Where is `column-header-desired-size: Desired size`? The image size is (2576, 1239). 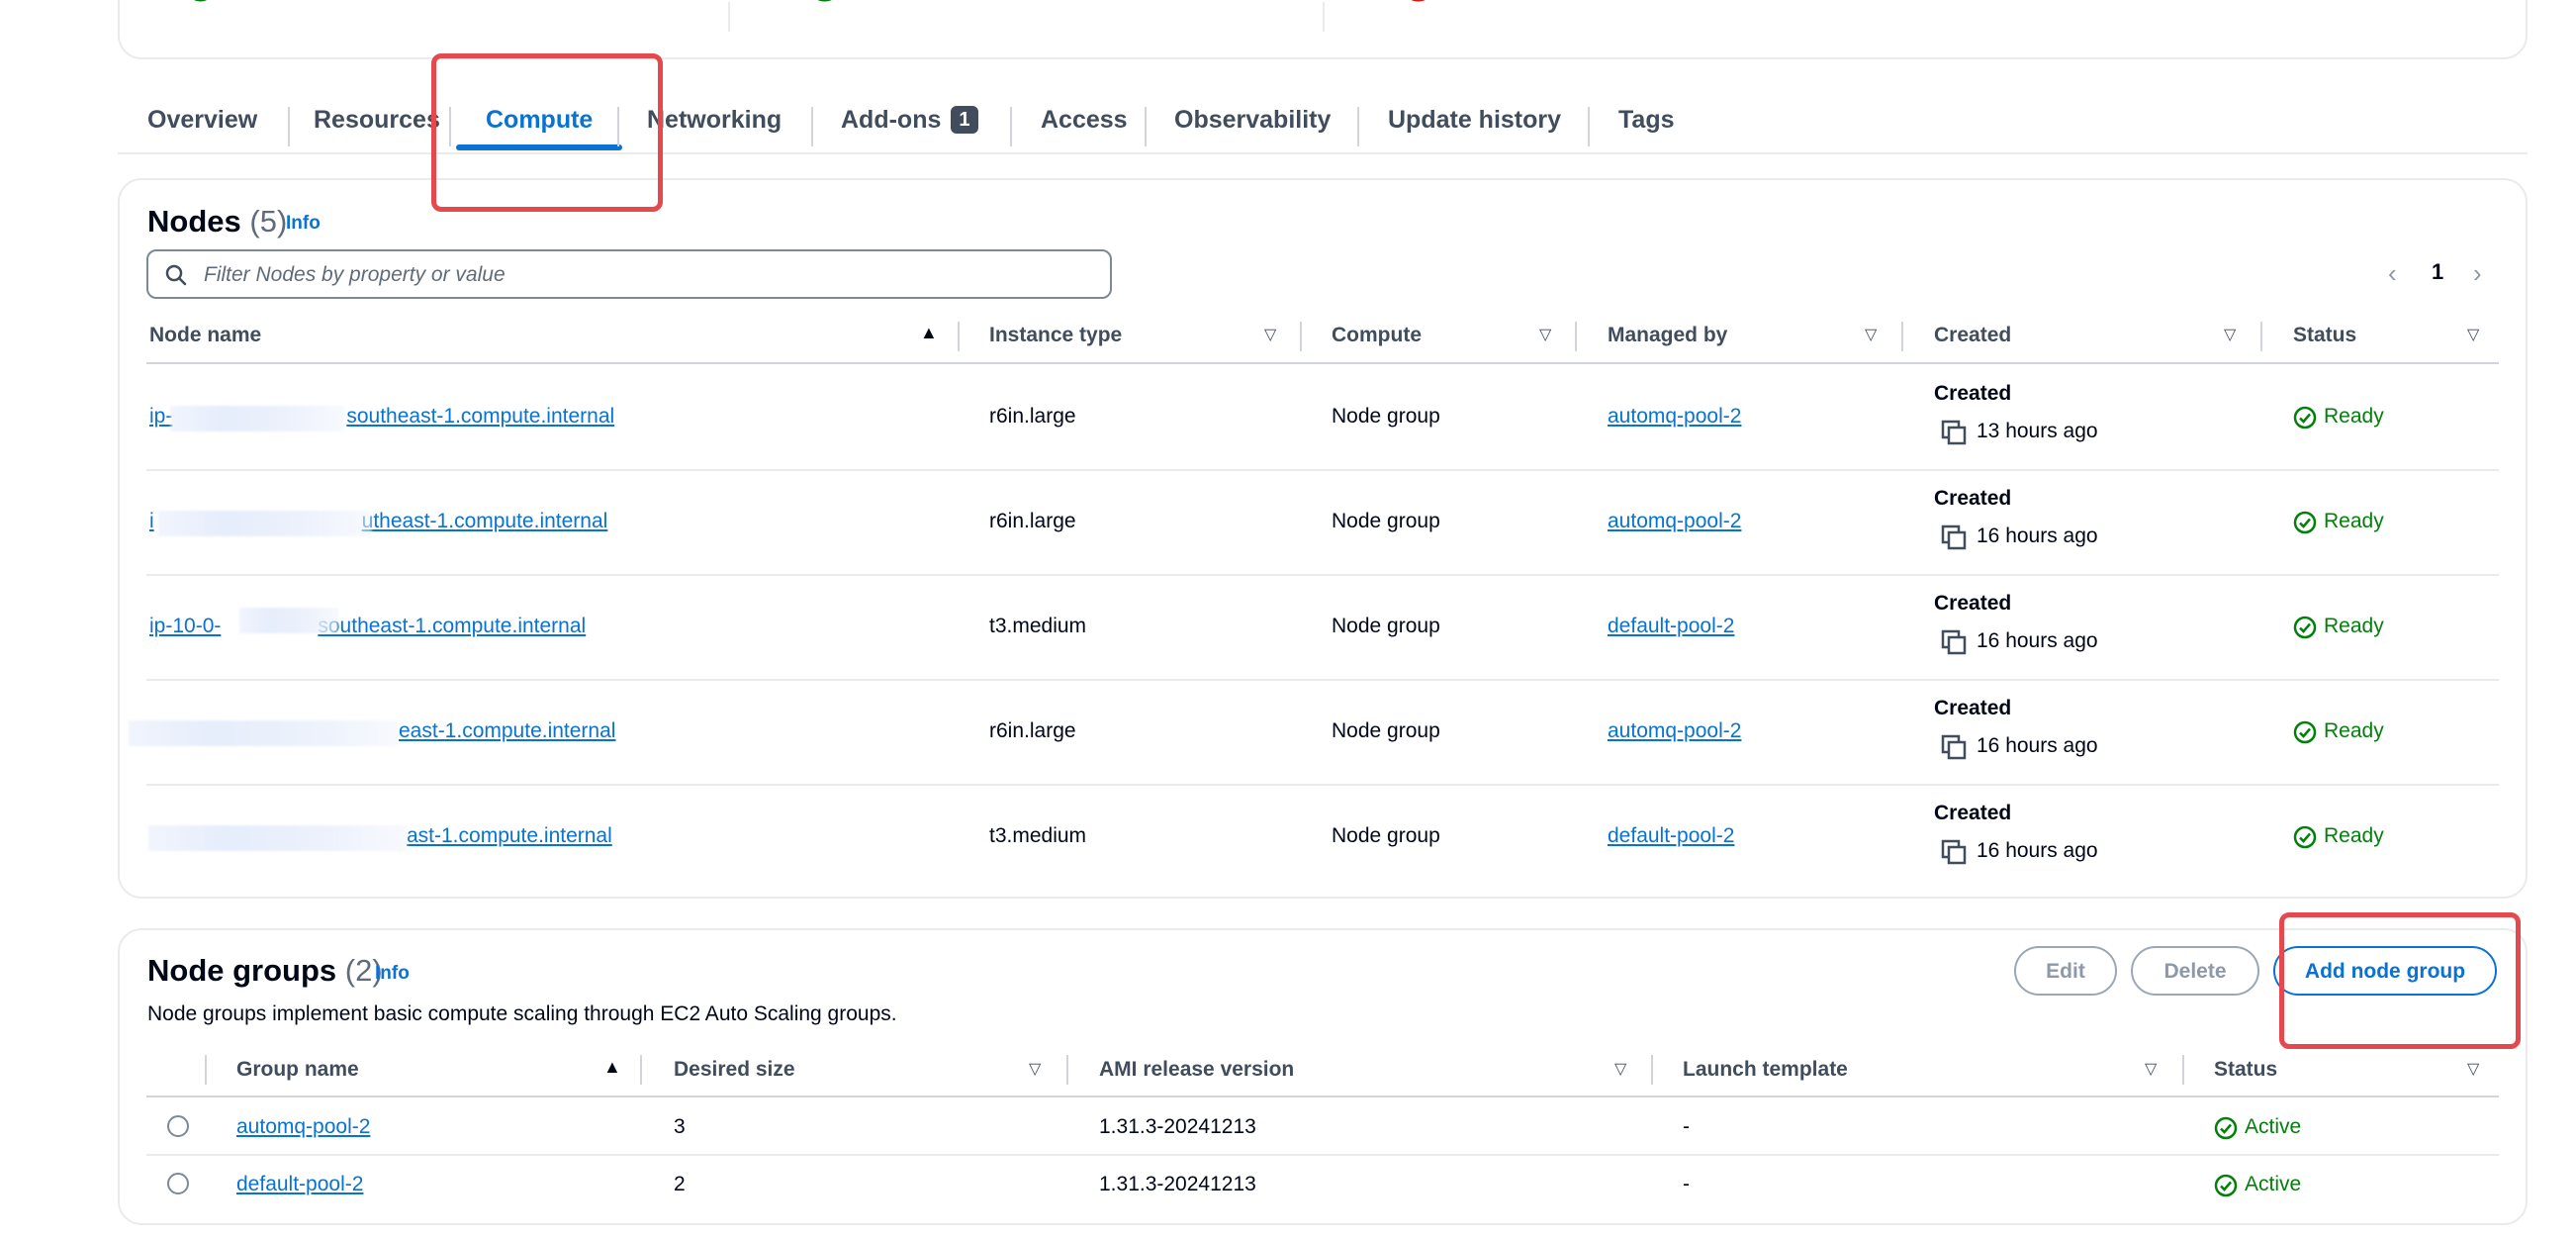 column-header-desired-size: Desired size is located at coordinates (735, 1070).